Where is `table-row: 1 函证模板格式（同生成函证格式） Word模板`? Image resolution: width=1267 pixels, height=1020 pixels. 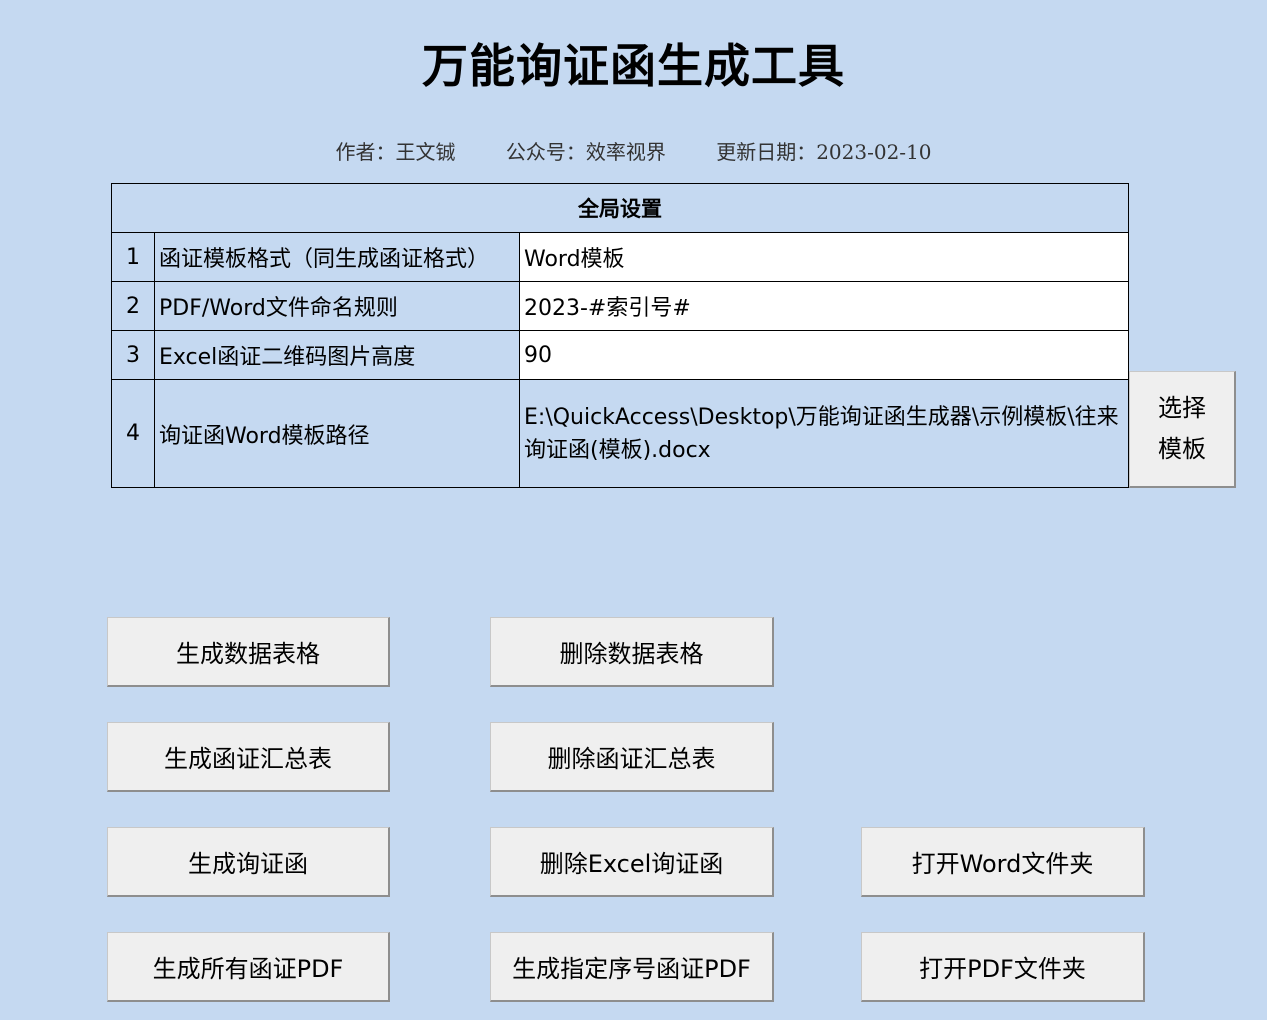
table-row: 1 函证模板格式（同生成函证格式） Word模板 is located at coordinates (620, 257).